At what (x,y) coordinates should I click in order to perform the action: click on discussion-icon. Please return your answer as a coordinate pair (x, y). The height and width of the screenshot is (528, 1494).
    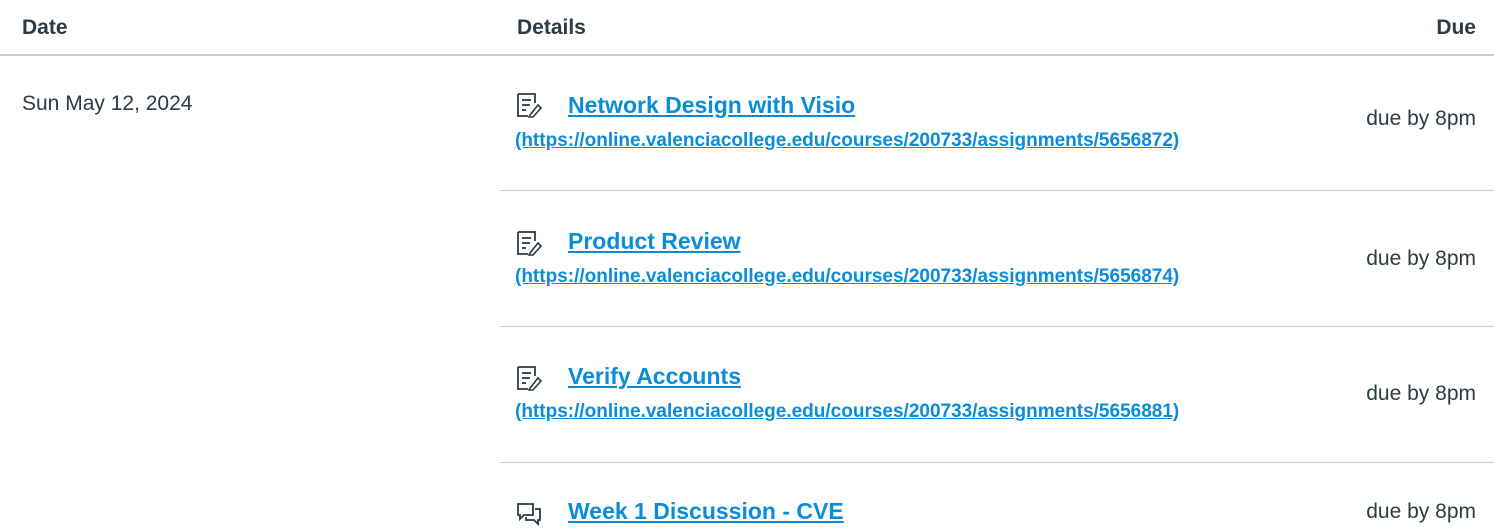
    Looking at the image, I should click on (529, 515).